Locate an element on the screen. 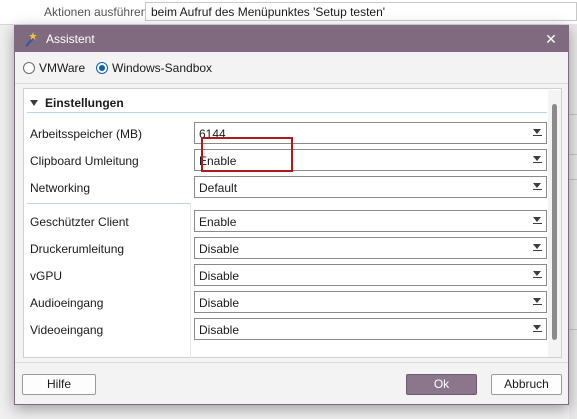  setting-value: Enable is located at coordinates (218, 222).